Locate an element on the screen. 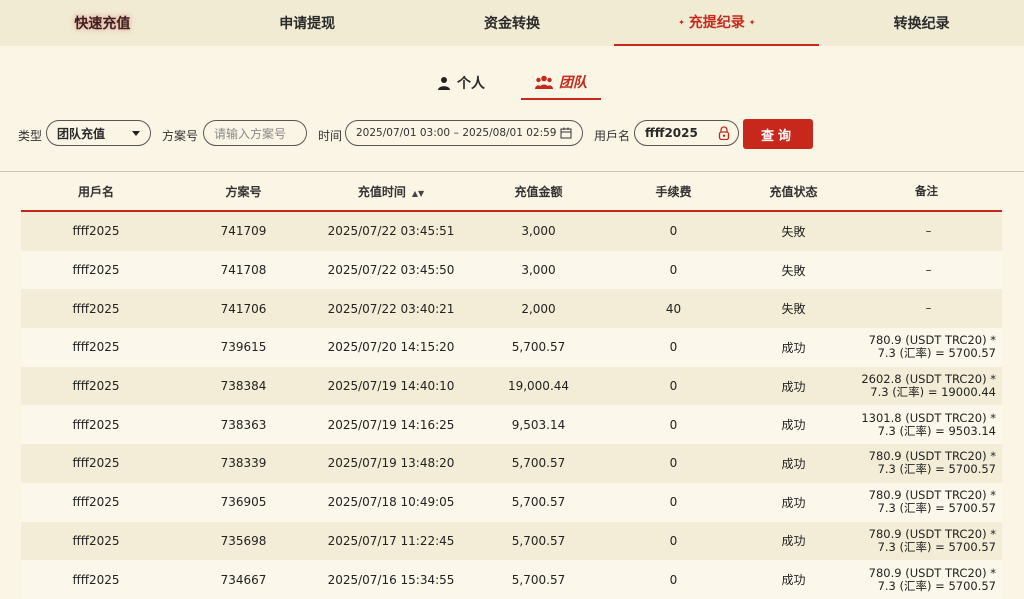 Image resolution: width=1024 pixels, height=599 pixels. header-plan-number: 方案号 is located at coordinates (243, 191).